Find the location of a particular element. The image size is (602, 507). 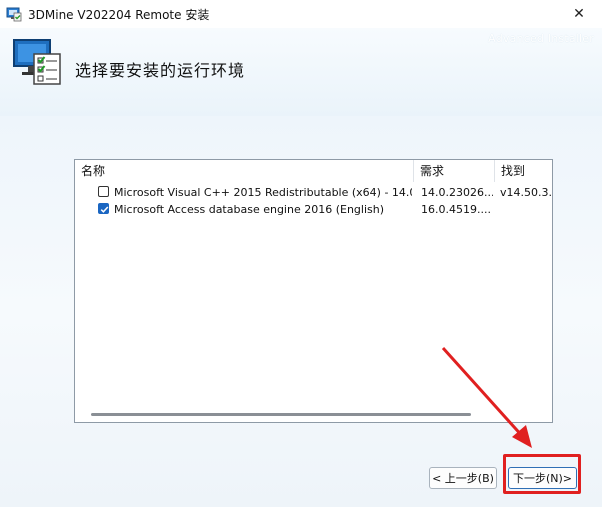

back-button: < 上一步(B) is located at coordinates (463, 478).